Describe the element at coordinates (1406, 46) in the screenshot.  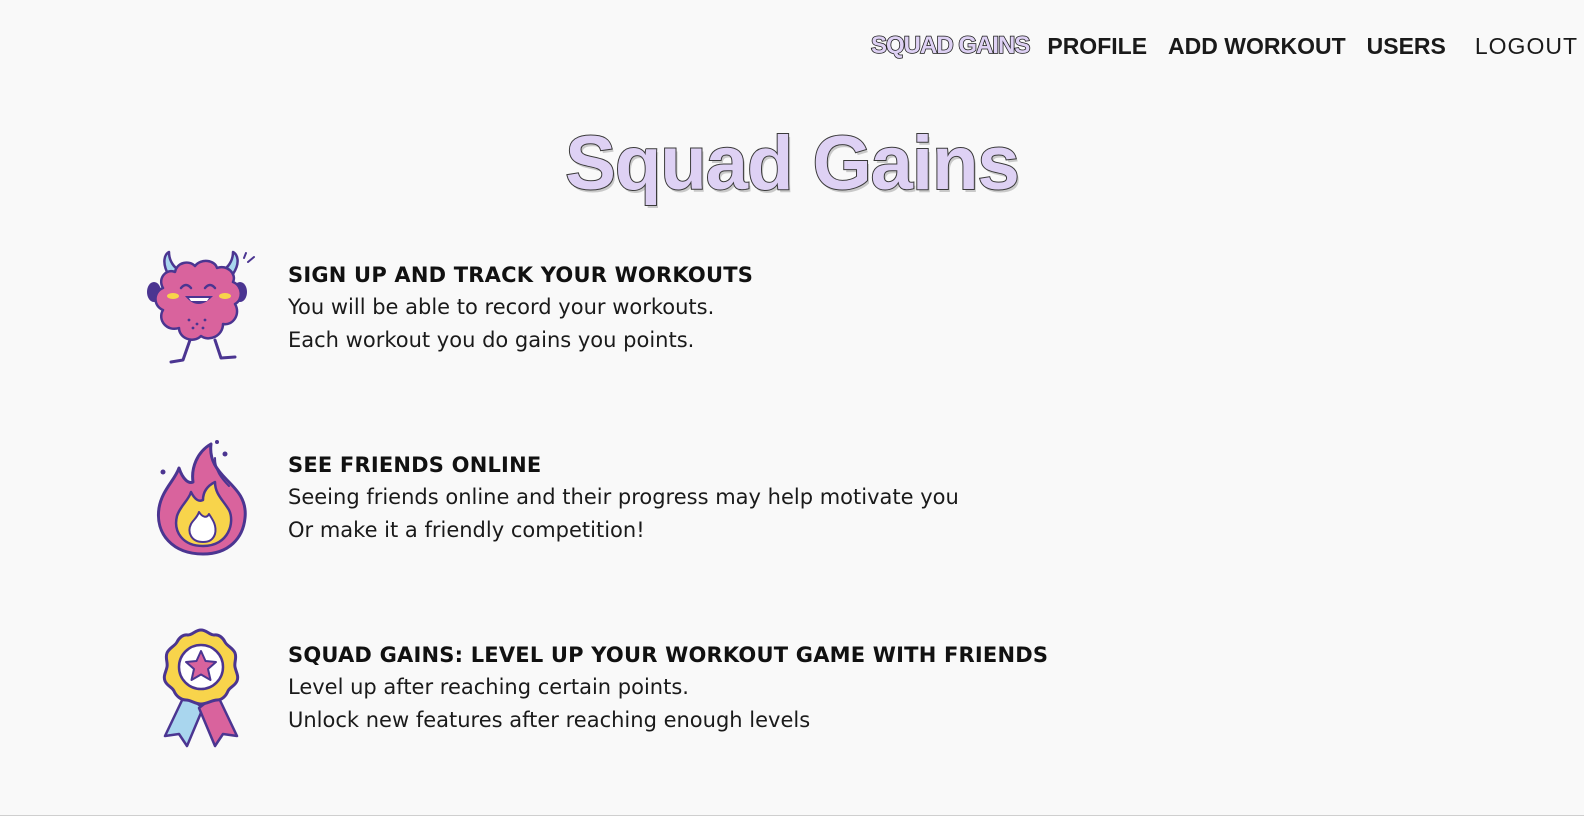
I see `nav-link-users: USERS` at that location.